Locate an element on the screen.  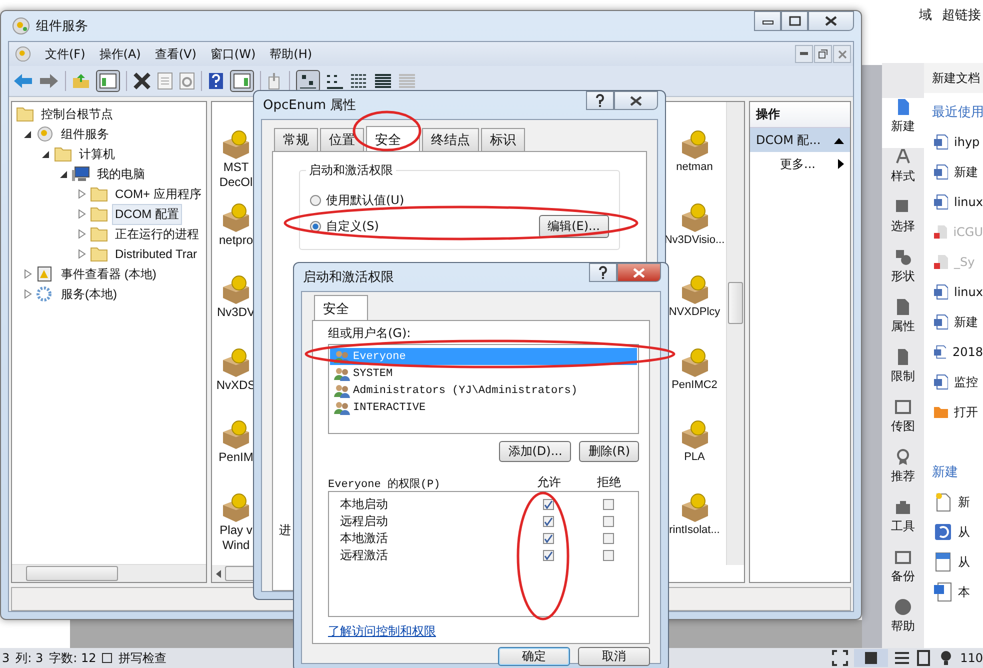
ribbon-item: 域 is located at coordinates (925, 15).